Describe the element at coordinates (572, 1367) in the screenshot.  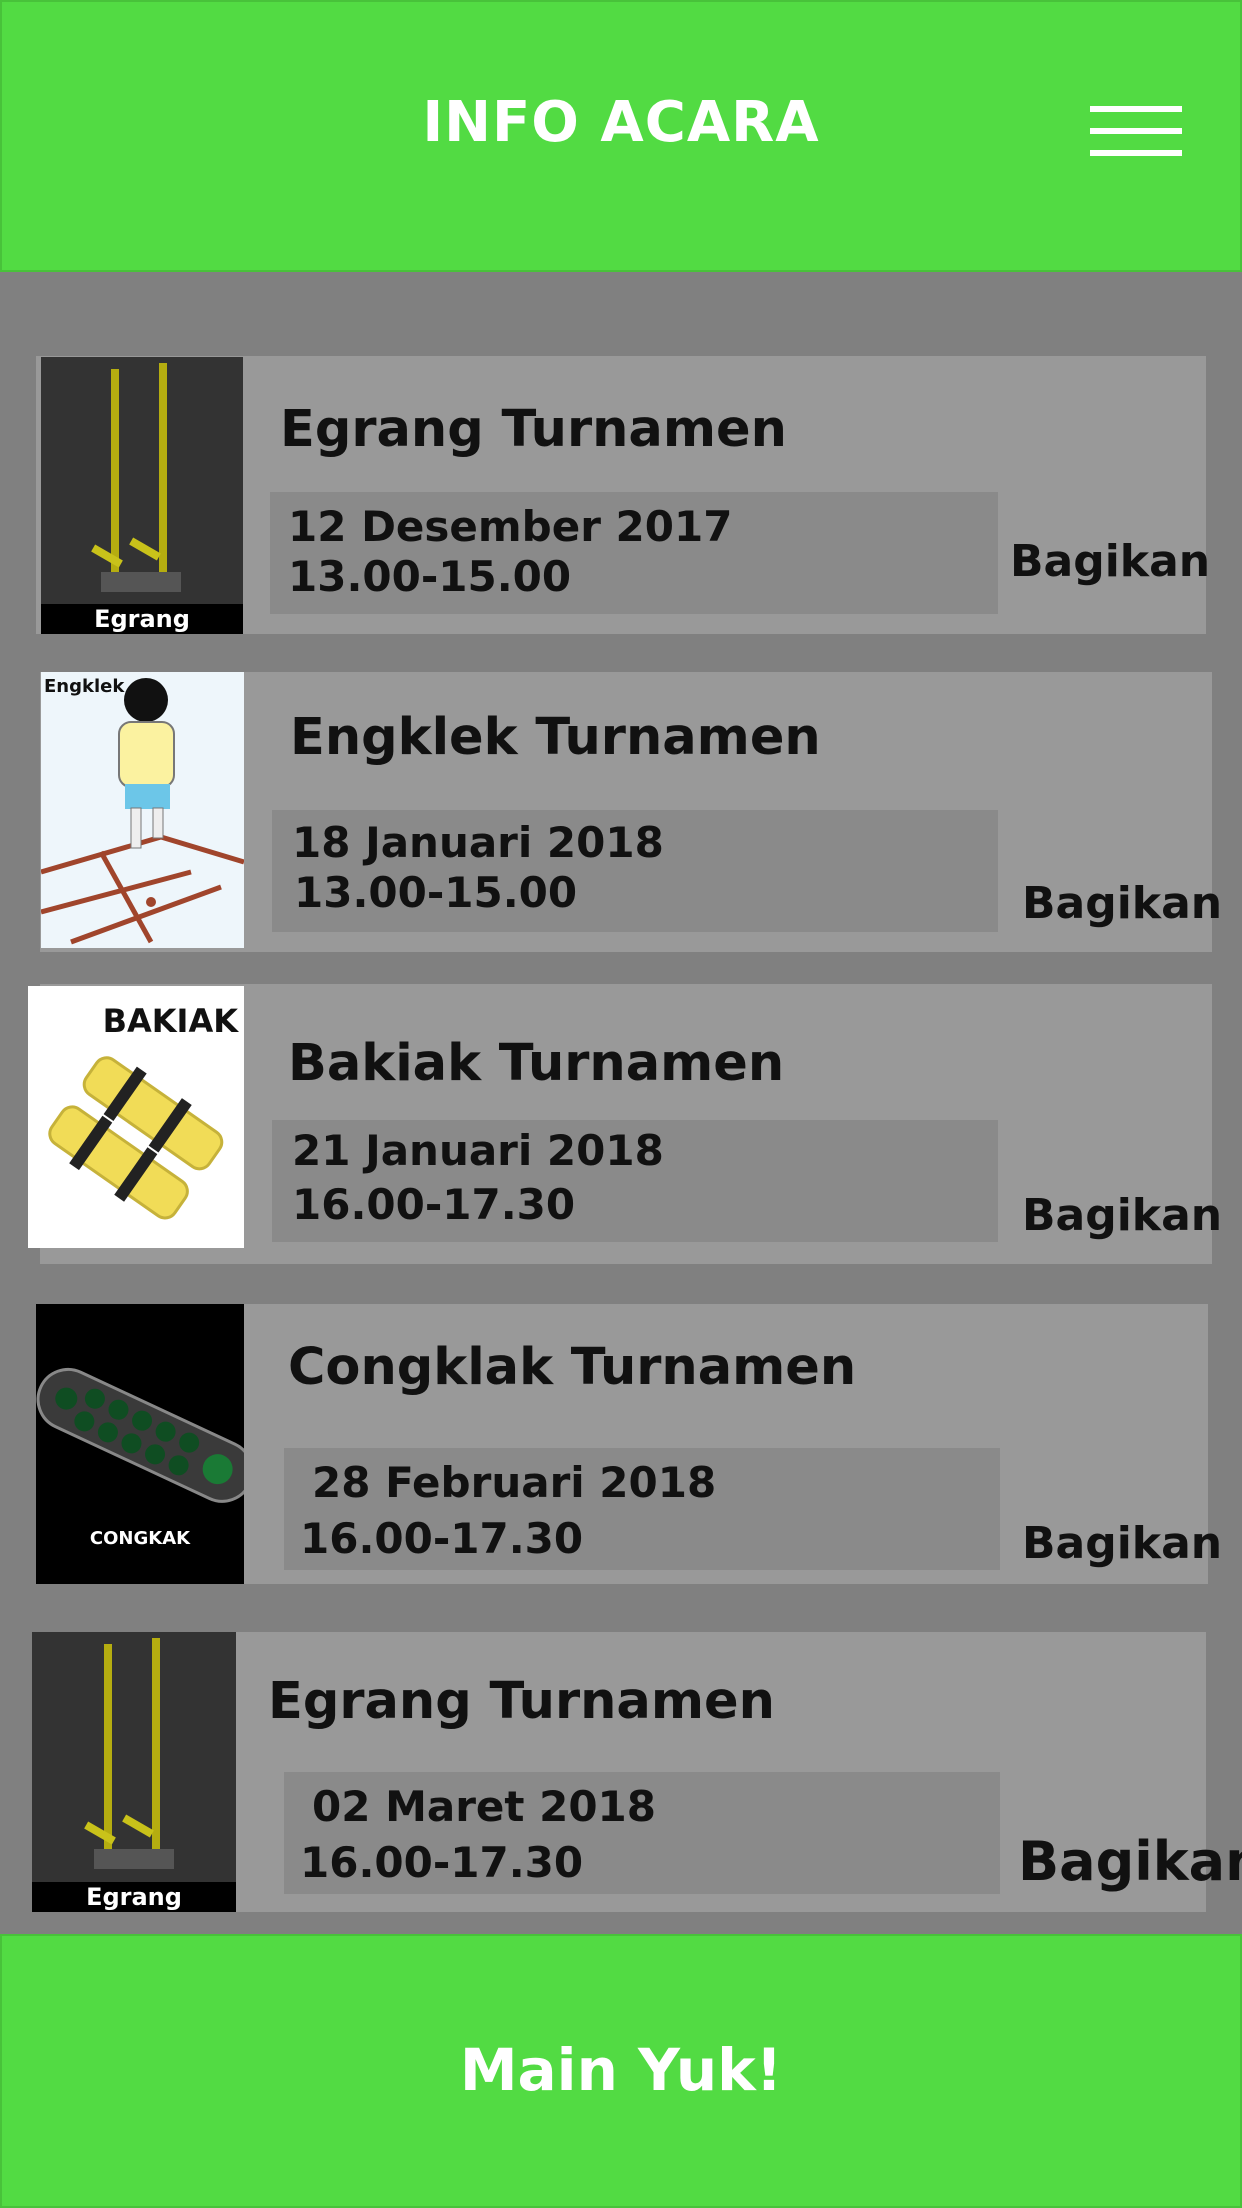
I see `event-title: Congklak Turnamen` at that location.